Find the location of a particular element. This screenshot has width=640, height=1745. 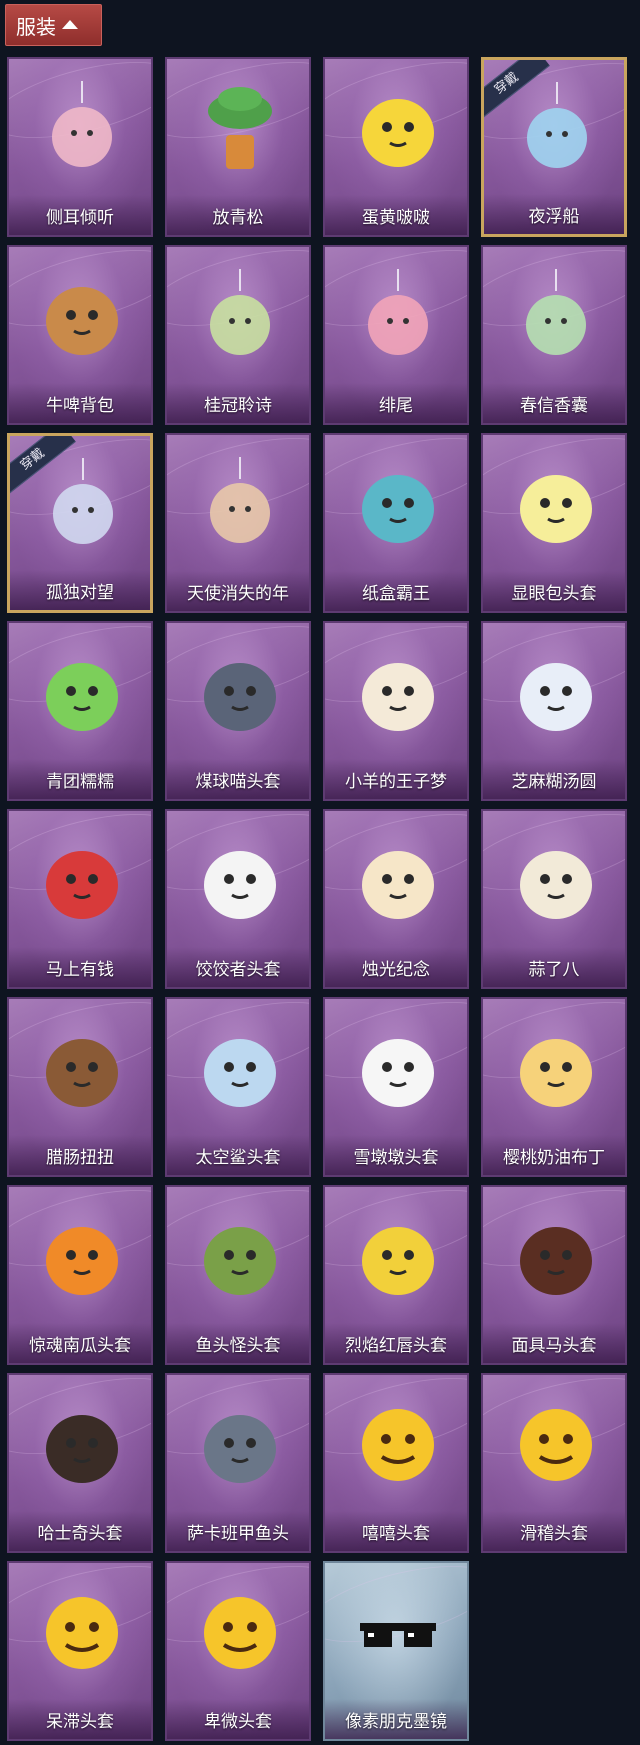

fox-doll-charm-icon is located at coordinates (398, 315).